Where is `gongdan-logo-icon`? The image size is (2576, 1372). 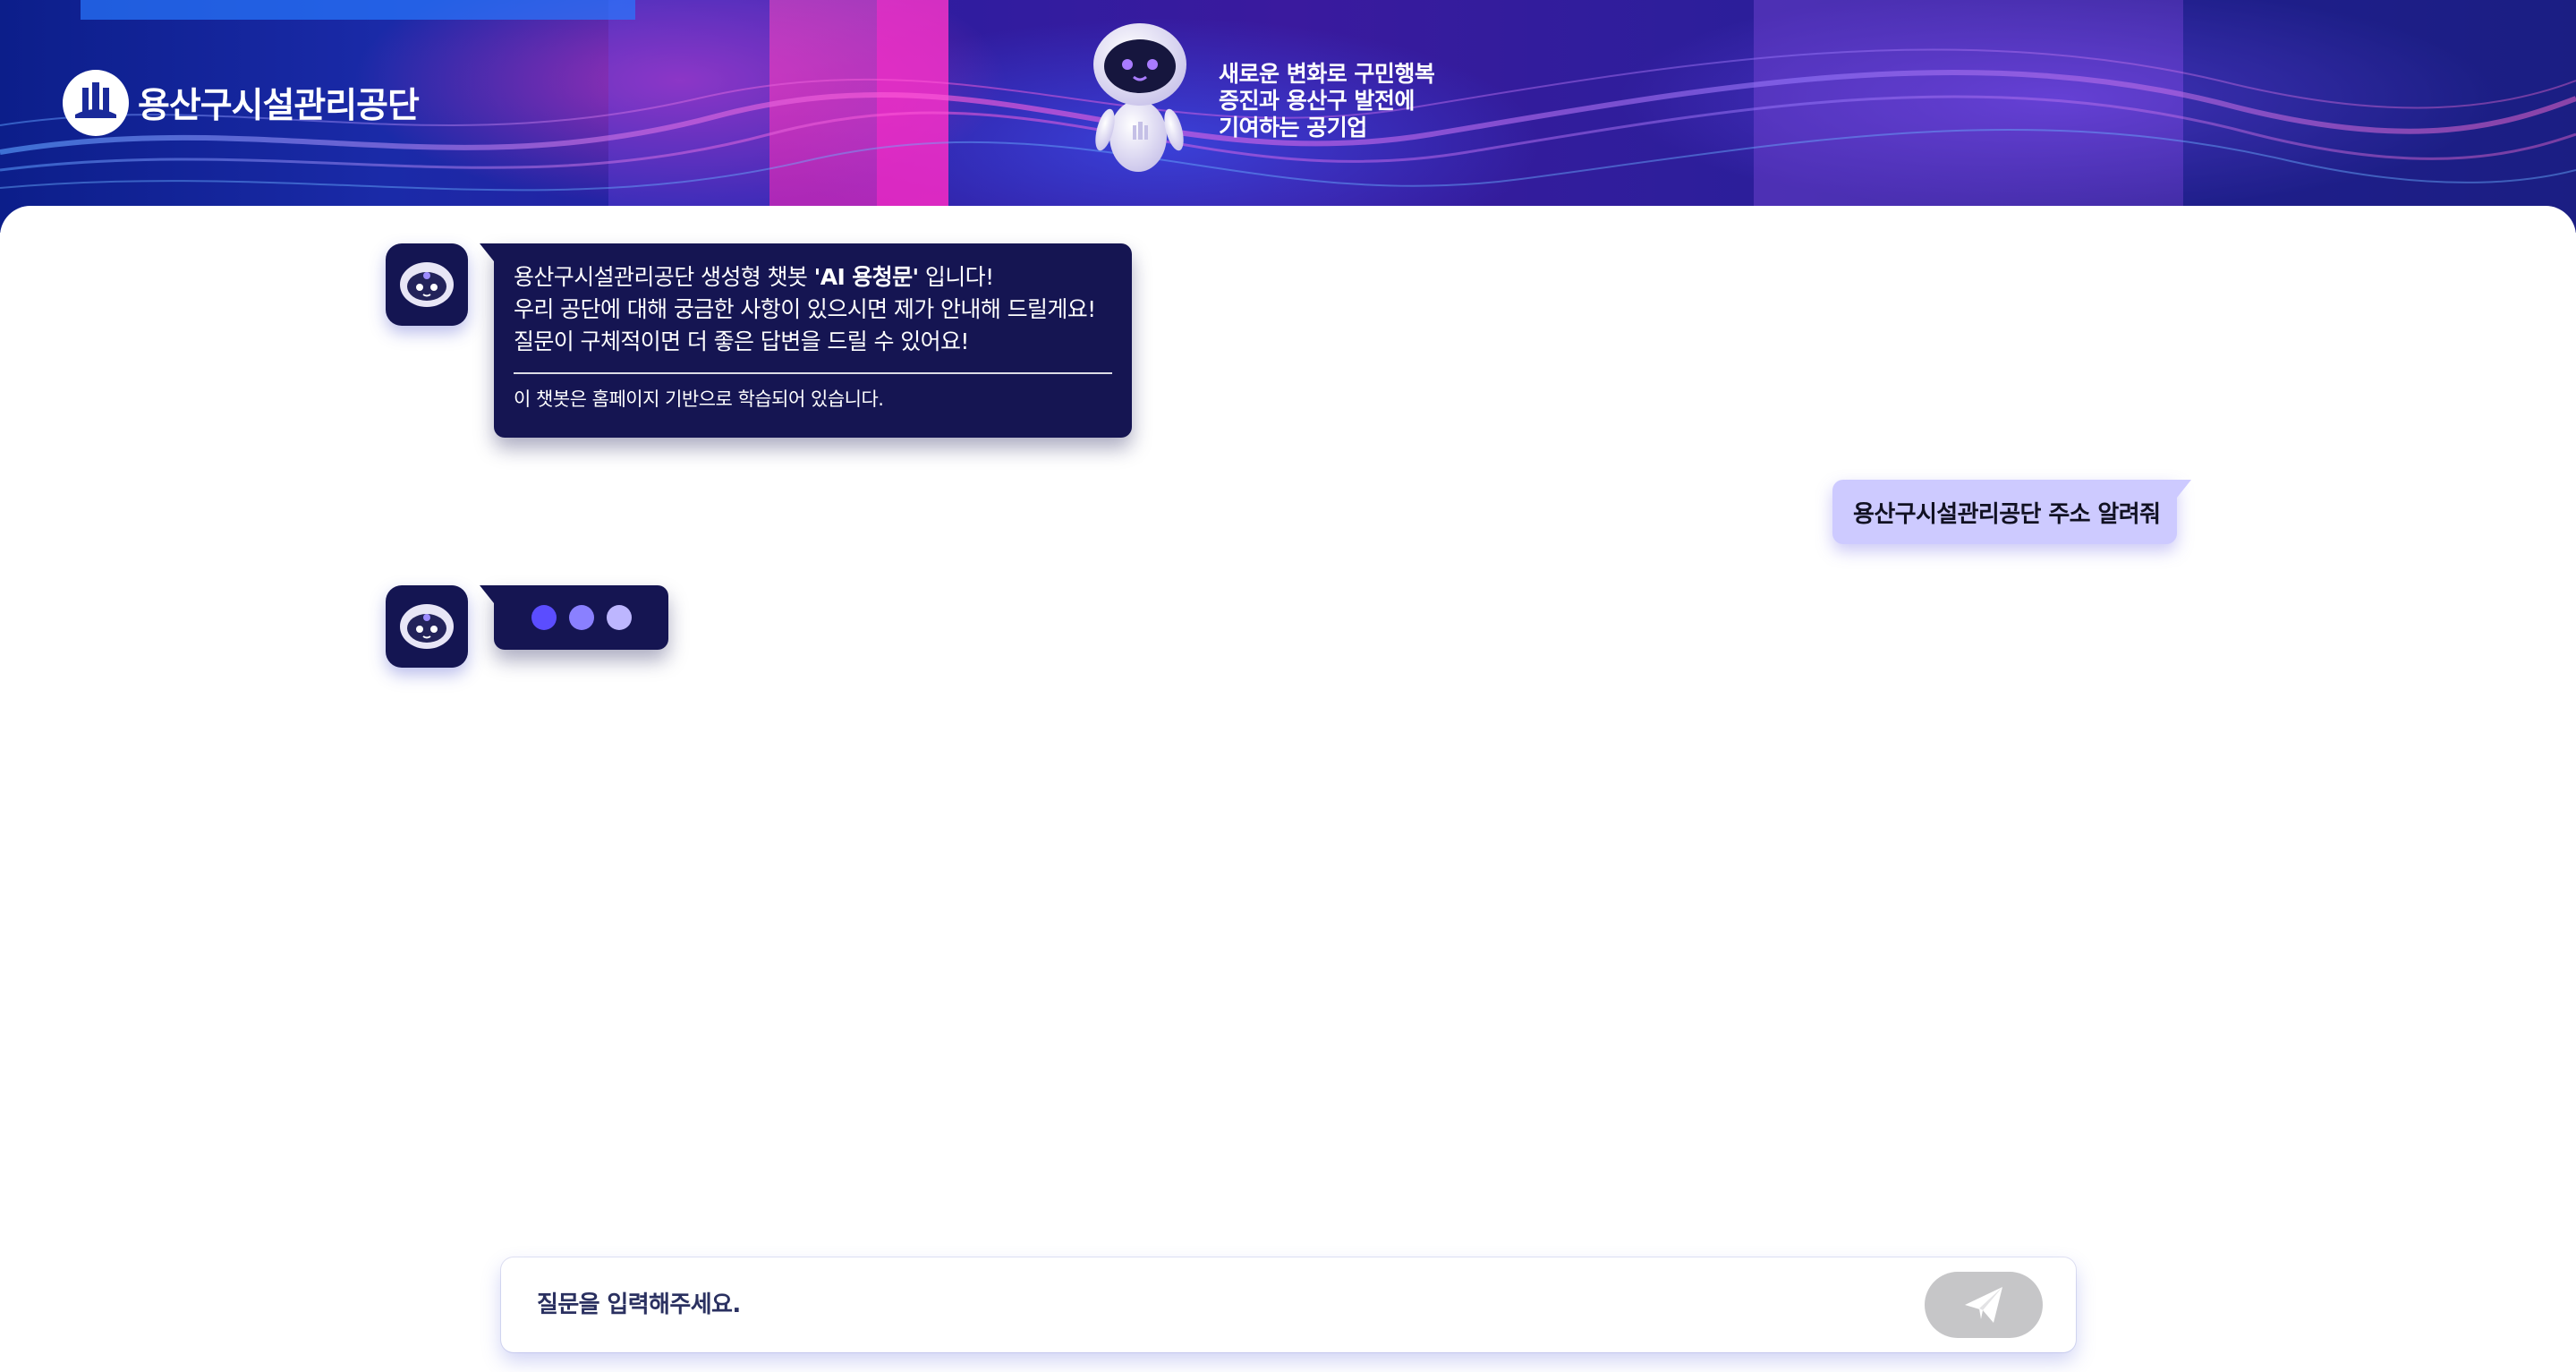 gongdan-logo-icon is located at coordinates (96, 103).